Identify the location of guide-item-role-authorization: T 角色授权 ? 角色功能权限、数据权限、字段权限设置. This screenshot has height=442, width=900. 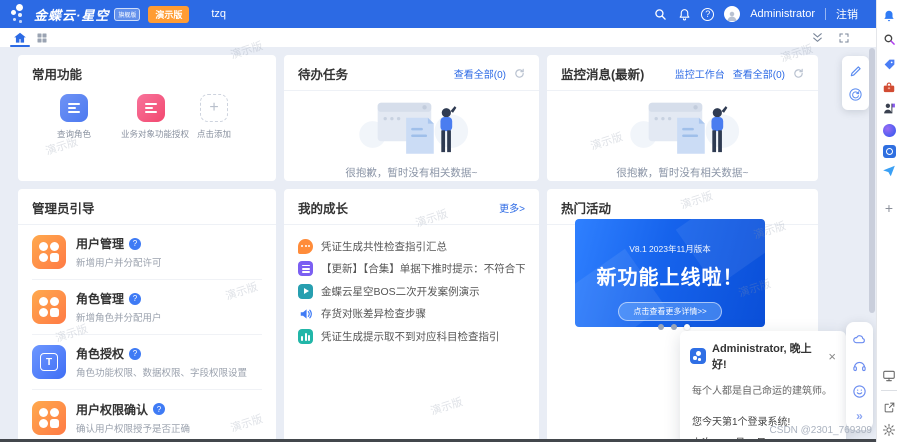
(147, 362).